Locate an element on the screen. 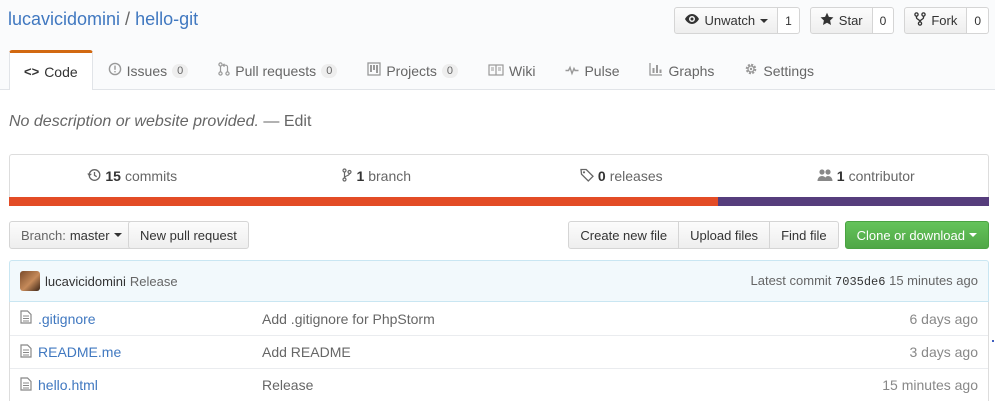 Image resolution: width=995 pixels, height=402 pixels. history-icon is located at coordinates (94, 176).